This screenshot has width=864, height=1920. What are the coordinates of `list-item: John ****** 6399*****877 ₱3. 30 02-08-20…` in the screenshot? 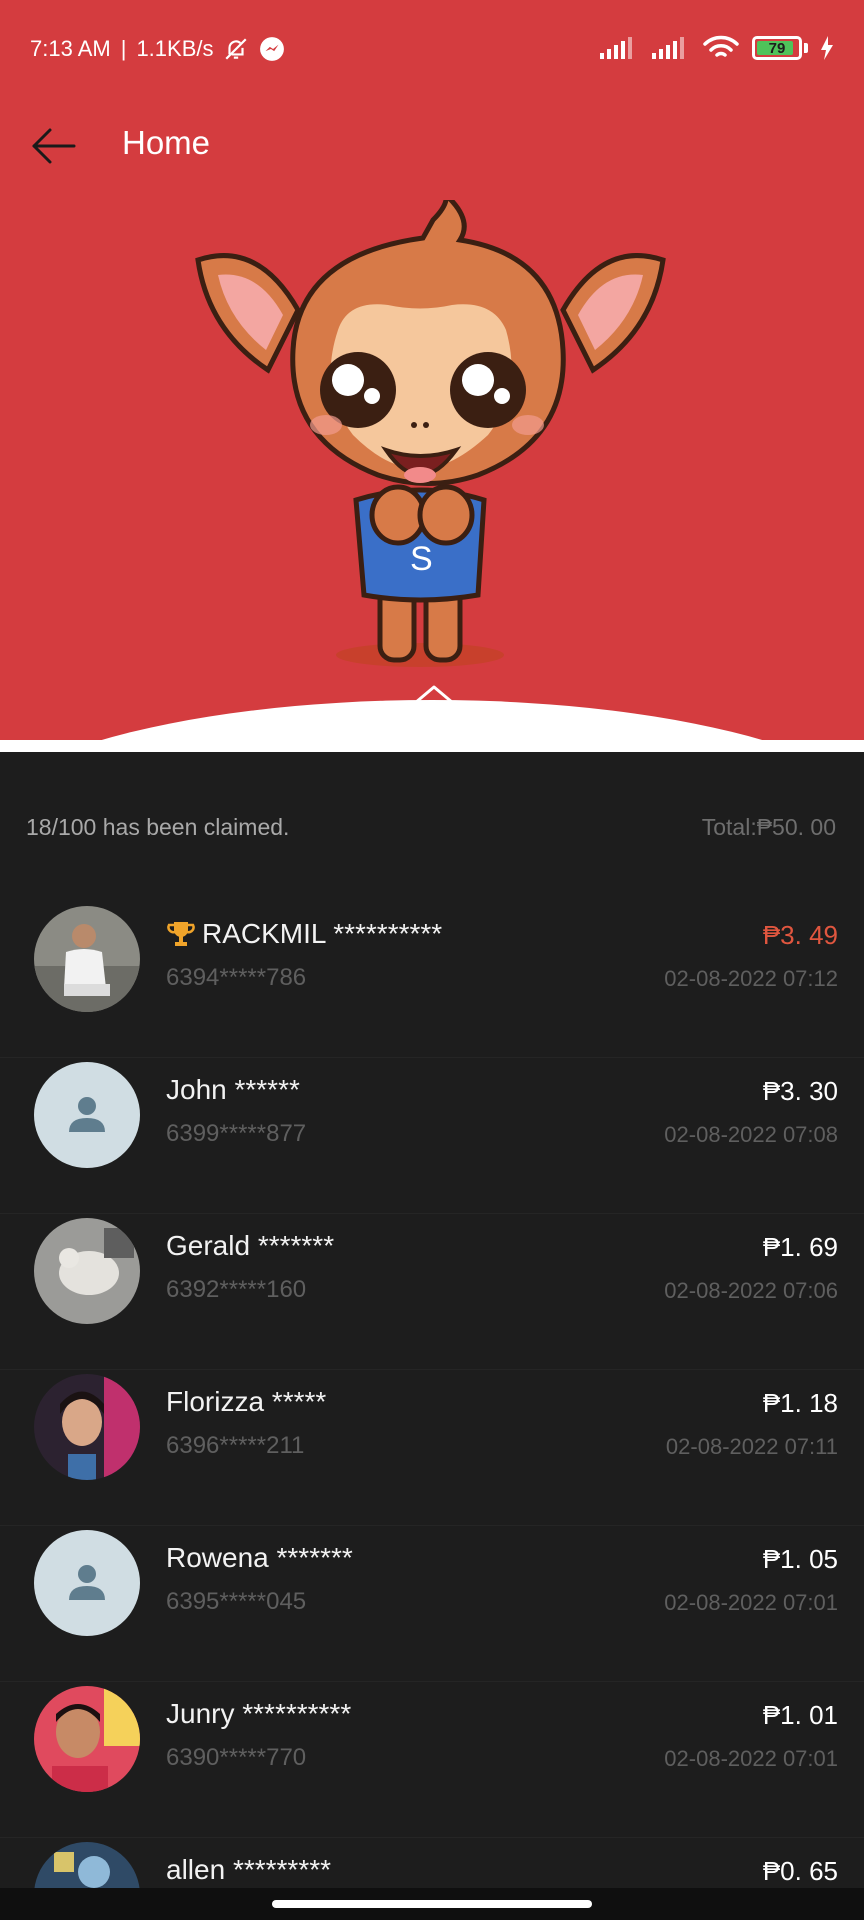 It's located at (432, 1136).